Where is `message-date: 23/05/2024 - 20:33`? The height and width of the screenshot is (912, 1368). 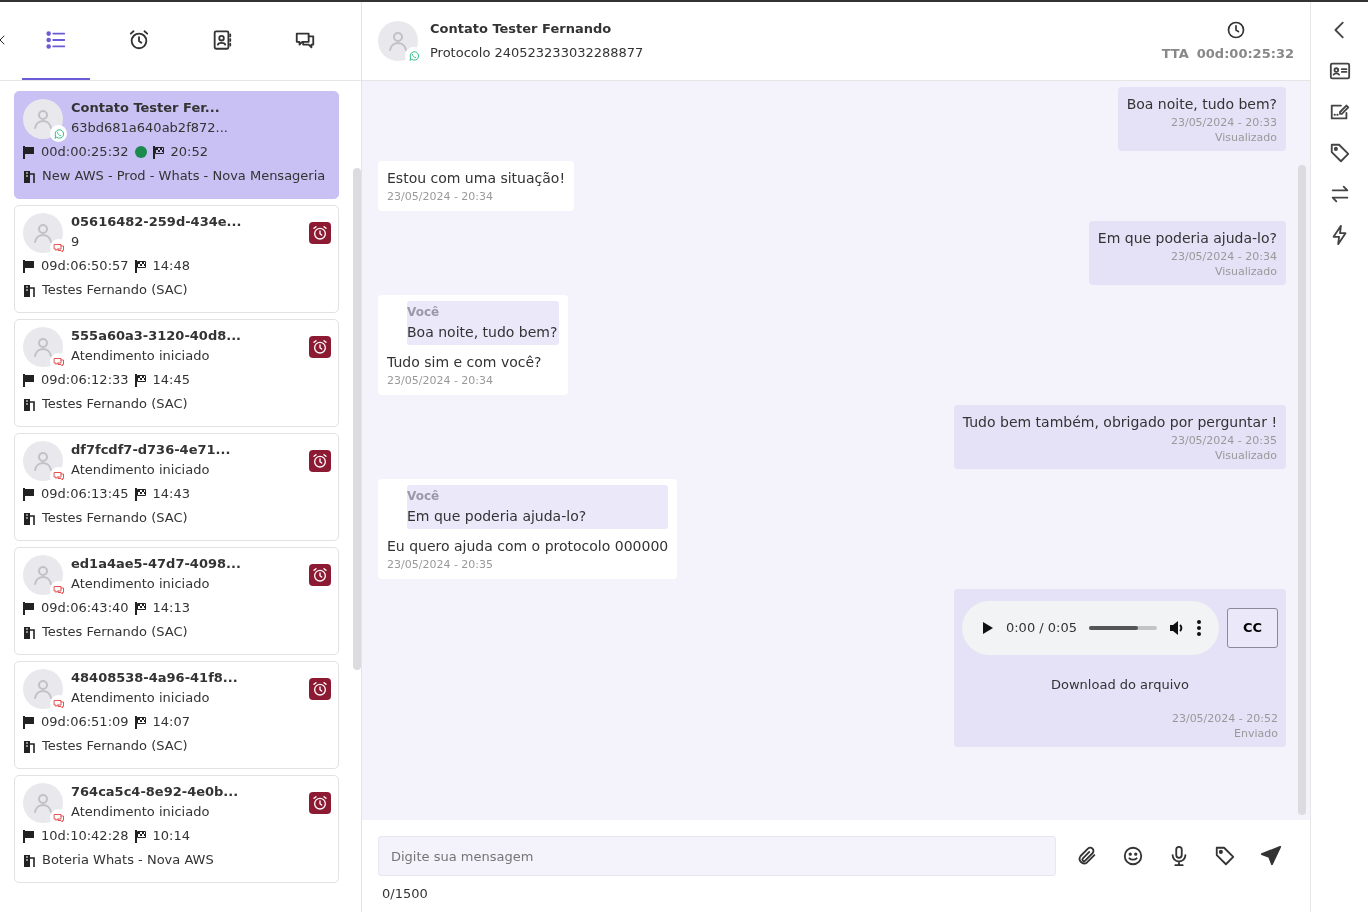 message-date: 23/05/2024 - 20:33 is located at coordinates (1223, 123).